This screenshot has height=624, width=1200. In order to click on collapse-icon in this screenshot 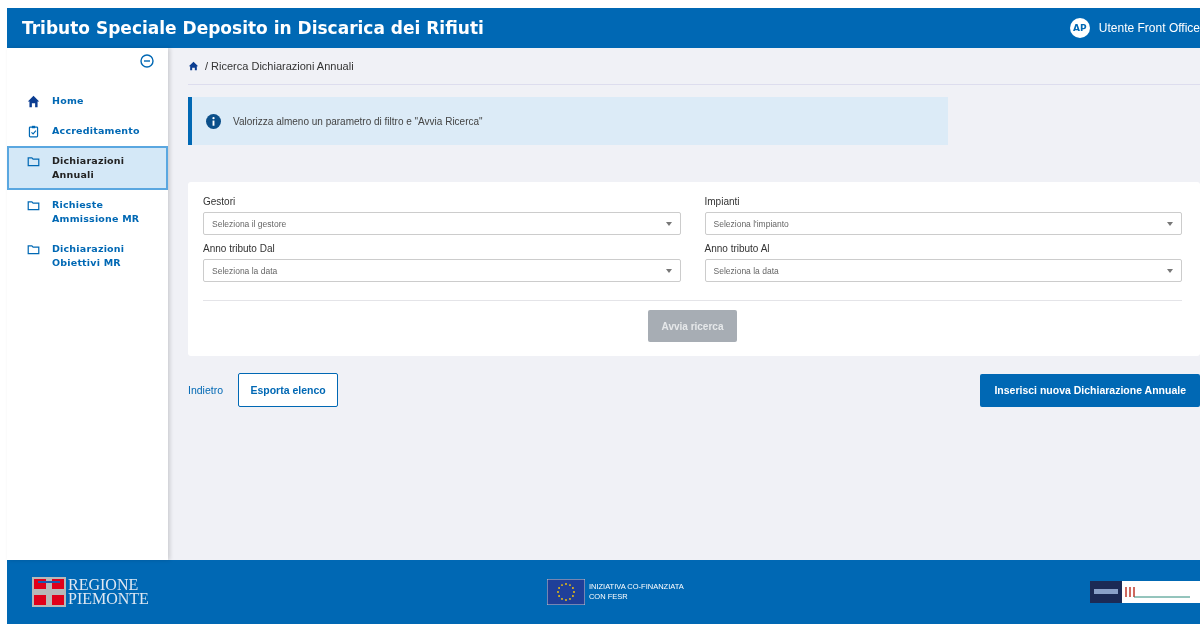, I will do `click(147, 61)`.